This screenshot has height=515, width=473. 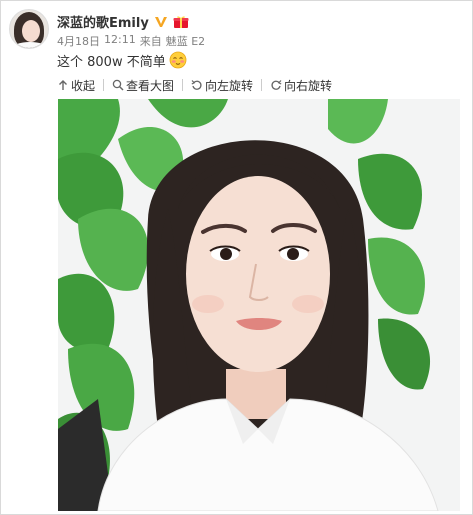 I want to click on blushing-emoji-icon, so click(x=178, y=60).